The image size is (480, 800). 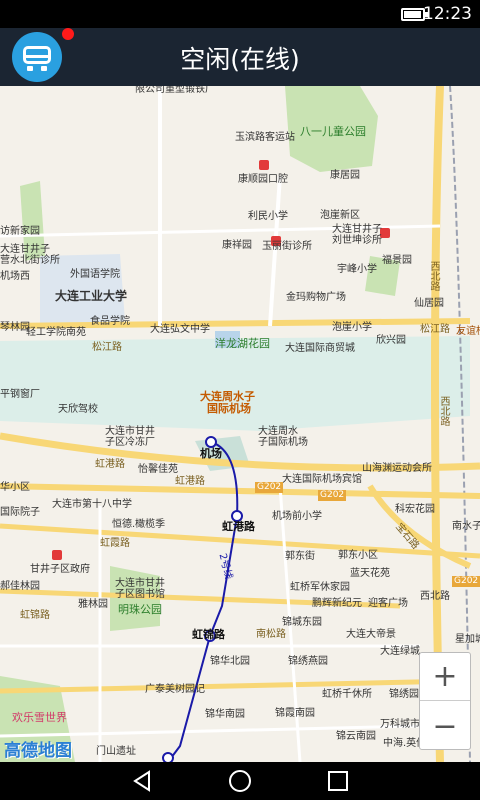 What do you see at coordinates (20, 231) in the screenshot?
I see `map-label: 访新家园` at bounding box center [20, 231].